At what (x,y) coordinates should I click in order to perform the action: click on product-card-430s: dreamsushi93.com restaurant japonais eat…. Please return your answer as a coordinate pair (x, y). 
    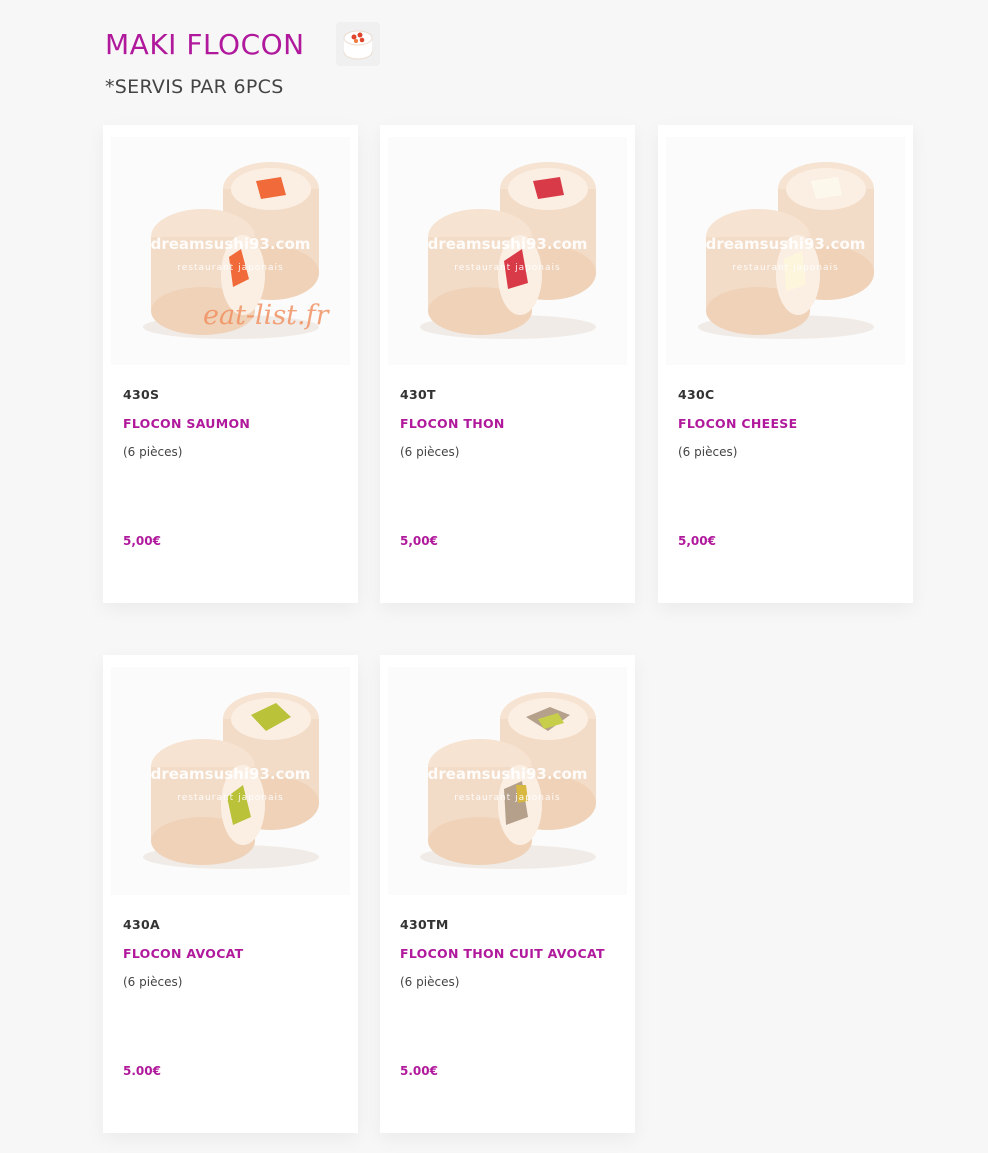
    Looking at the image, I should click on (230, 364).